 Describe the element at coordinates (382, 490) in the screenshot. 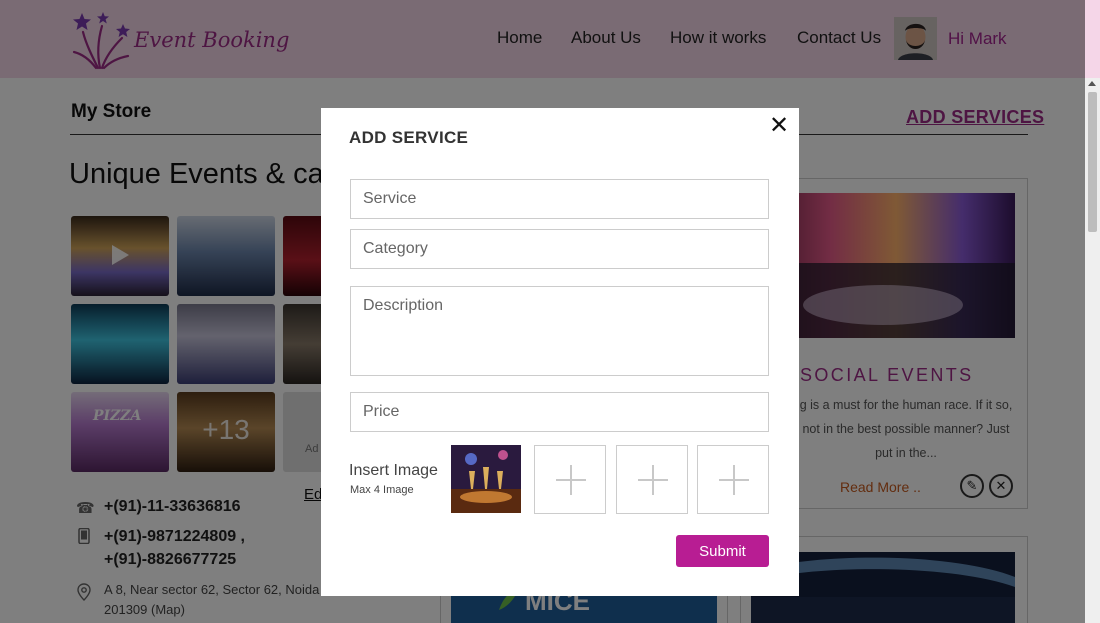

I see `max-image-note: Max 4 Image` at that location.